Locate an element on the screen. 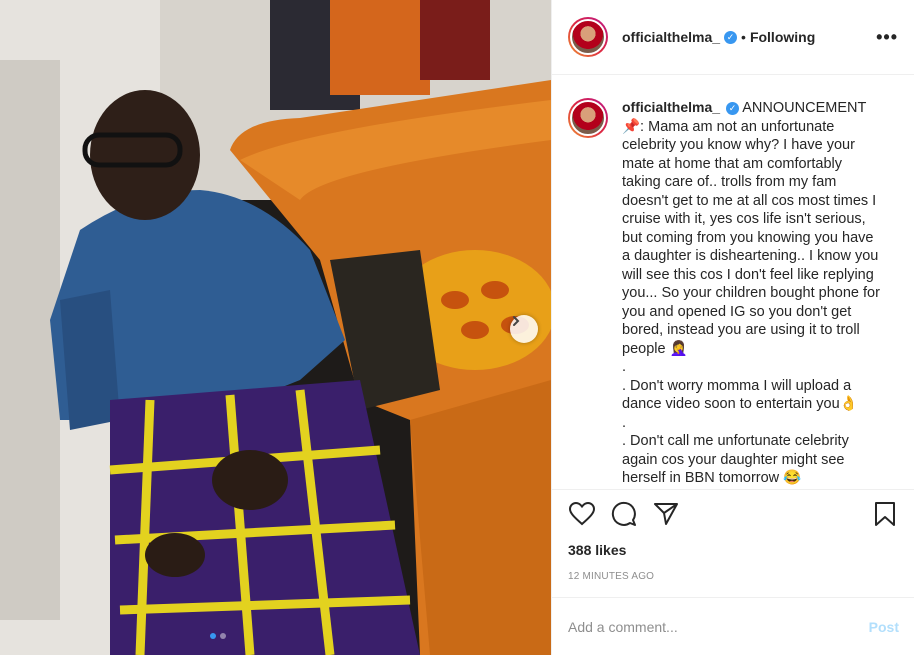 Image resolution: width=914 pixels, height=655 pixels. carousel-indicator is located at coordinates (218, 636).